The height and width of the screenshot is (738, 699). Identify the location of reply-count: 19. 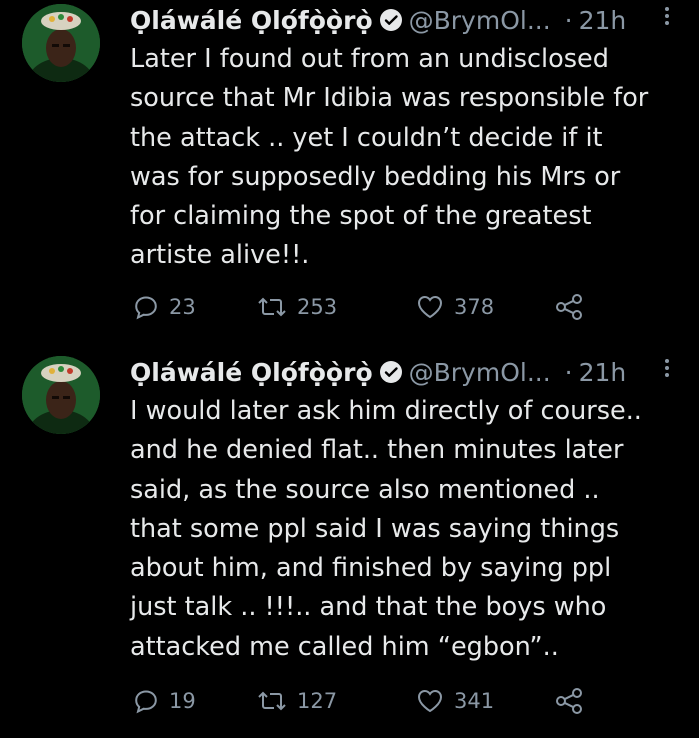
(182, 701).